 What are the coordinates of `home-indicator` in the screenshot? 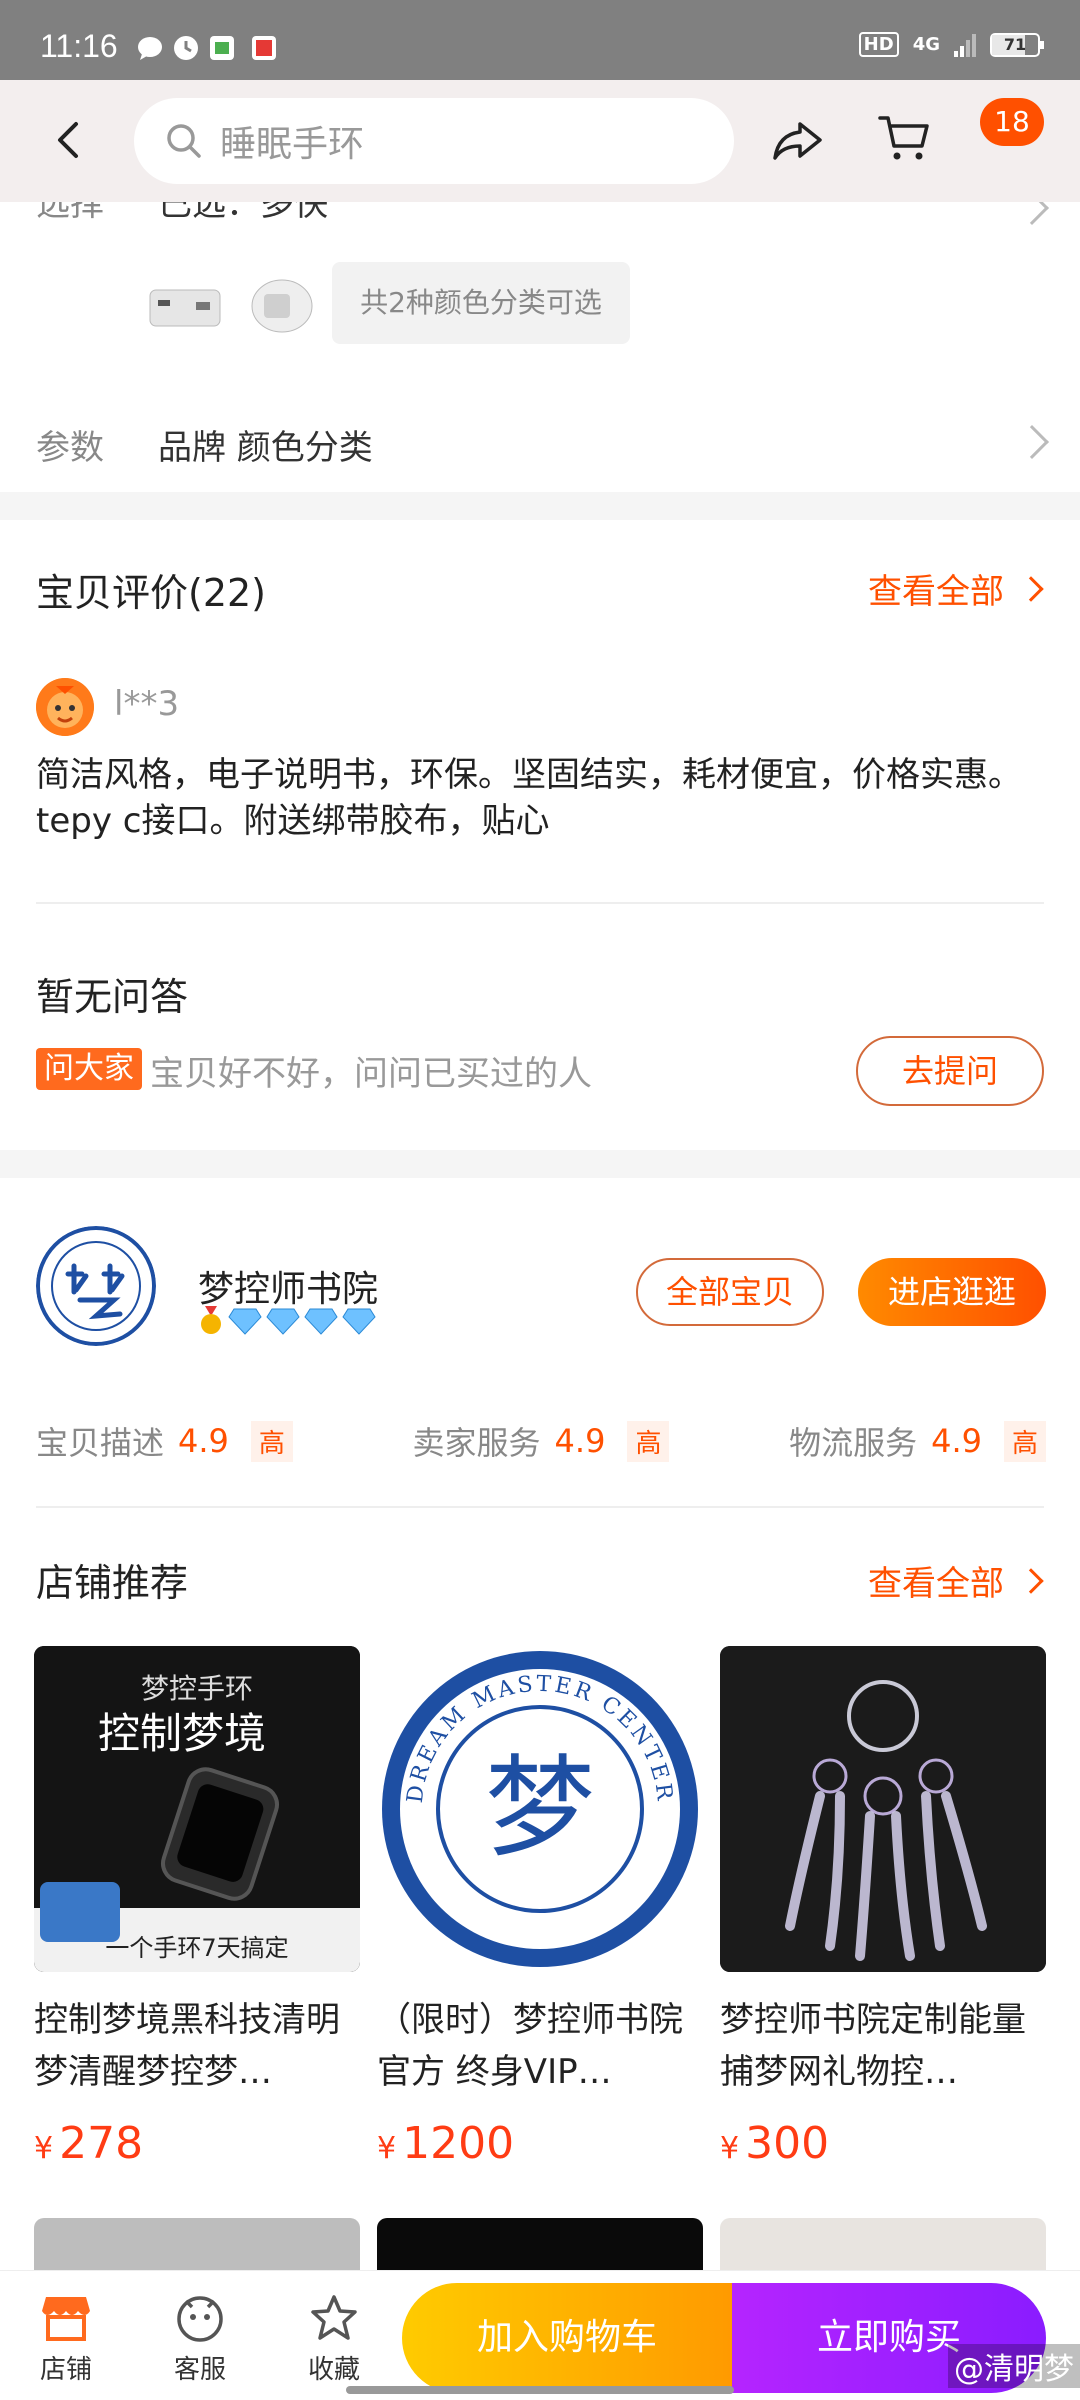 It's located at (540, 2390).